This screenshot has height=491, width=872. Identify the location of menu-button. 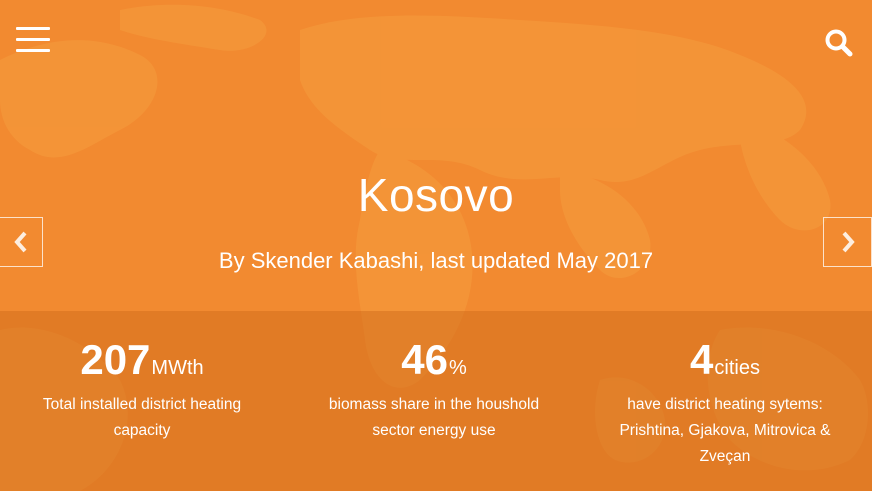
(33, 40).